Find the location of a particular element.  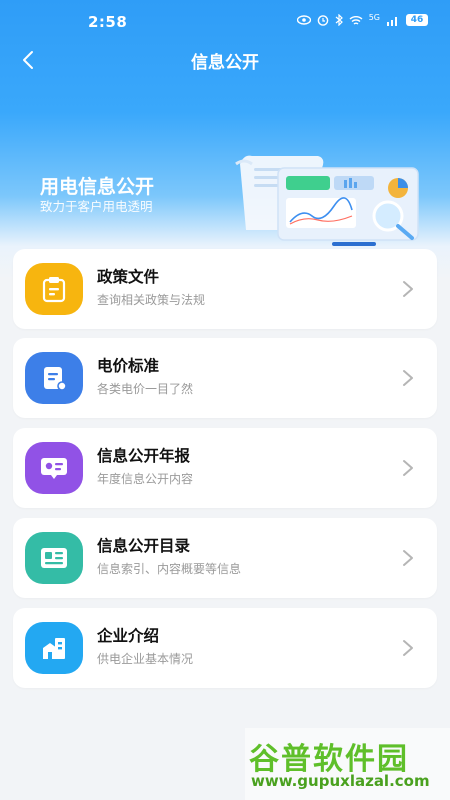

status-time: 2:58 is located at coordinates (108, 22).